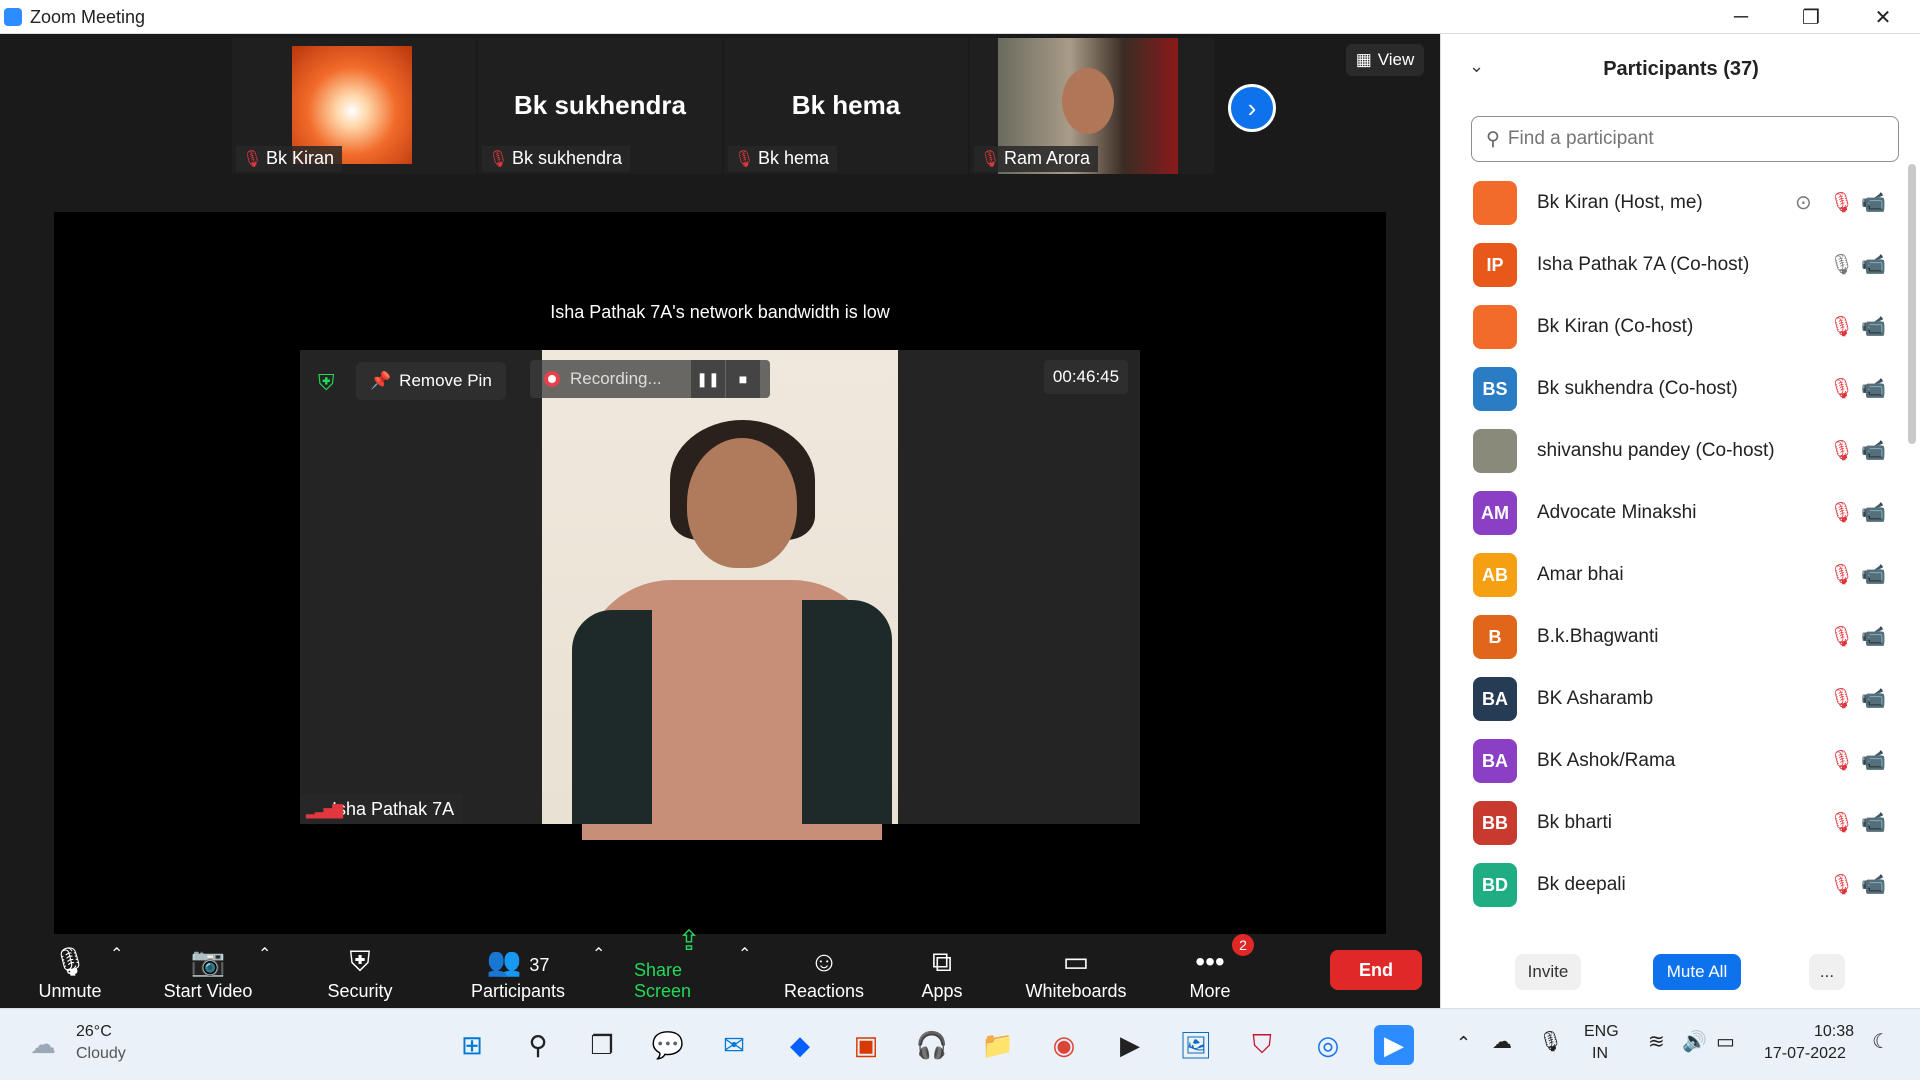  Describe the element at coordinates (1671, 451) in the screenshot. I see `participant-row: shivanshu pandey (Co-host) 🎙 📹` at that location.